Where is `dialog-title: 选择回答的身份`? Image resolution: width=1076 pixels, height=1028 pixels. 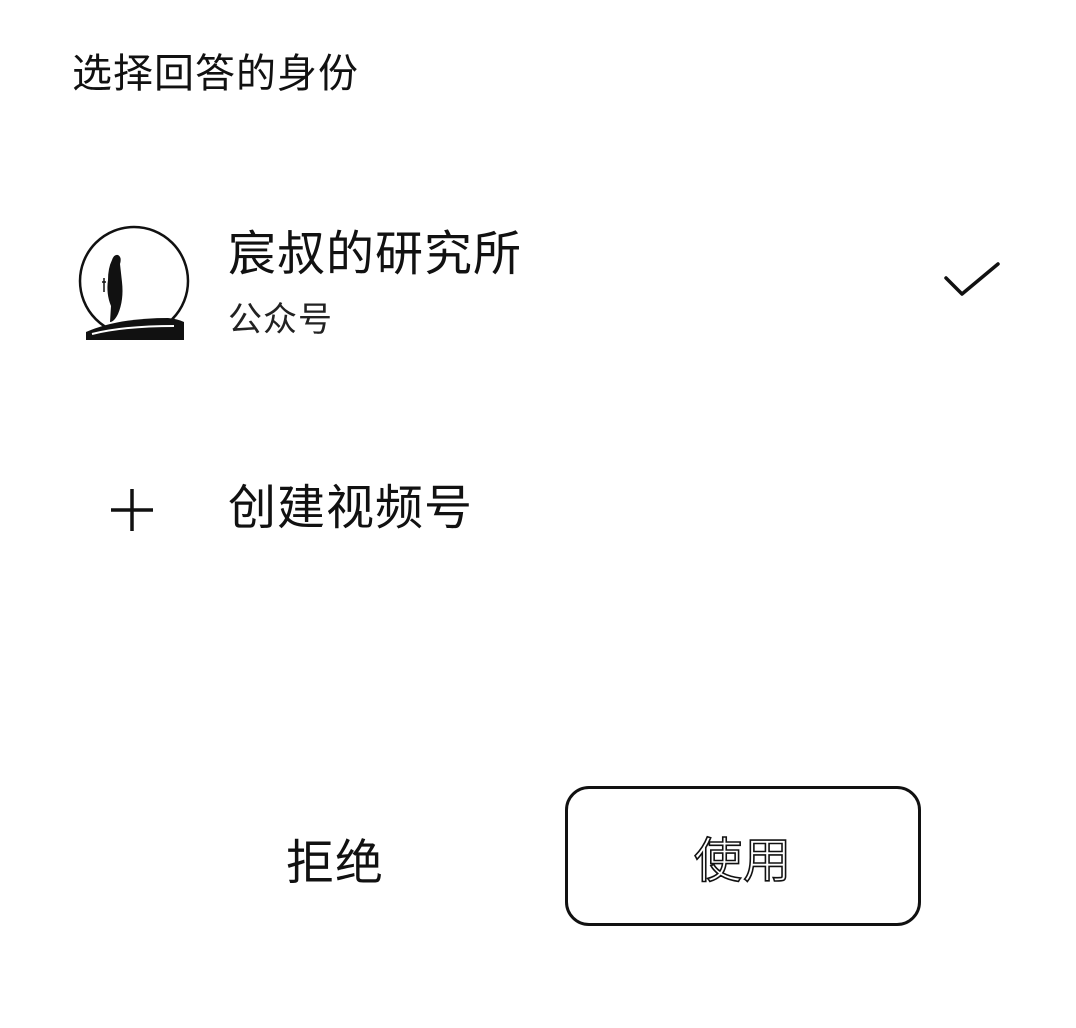 dialog-title: 选择回答的身份 is located at coordinates (215, 74).